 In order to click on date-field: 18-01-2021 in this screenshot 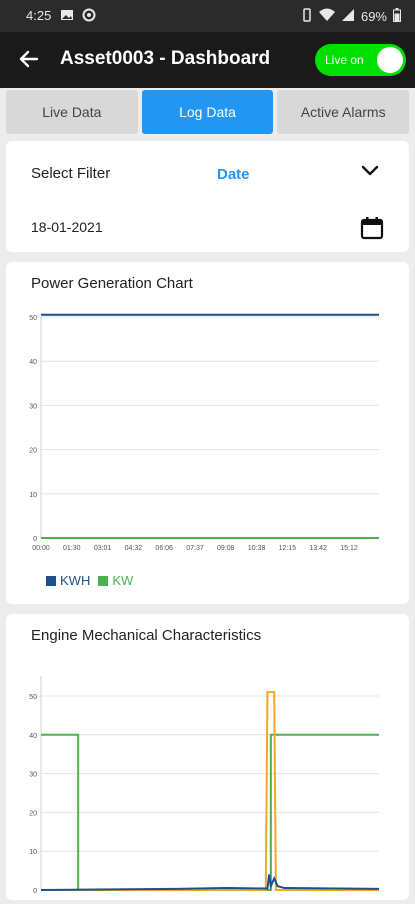, I will do `click(67, 227)`.